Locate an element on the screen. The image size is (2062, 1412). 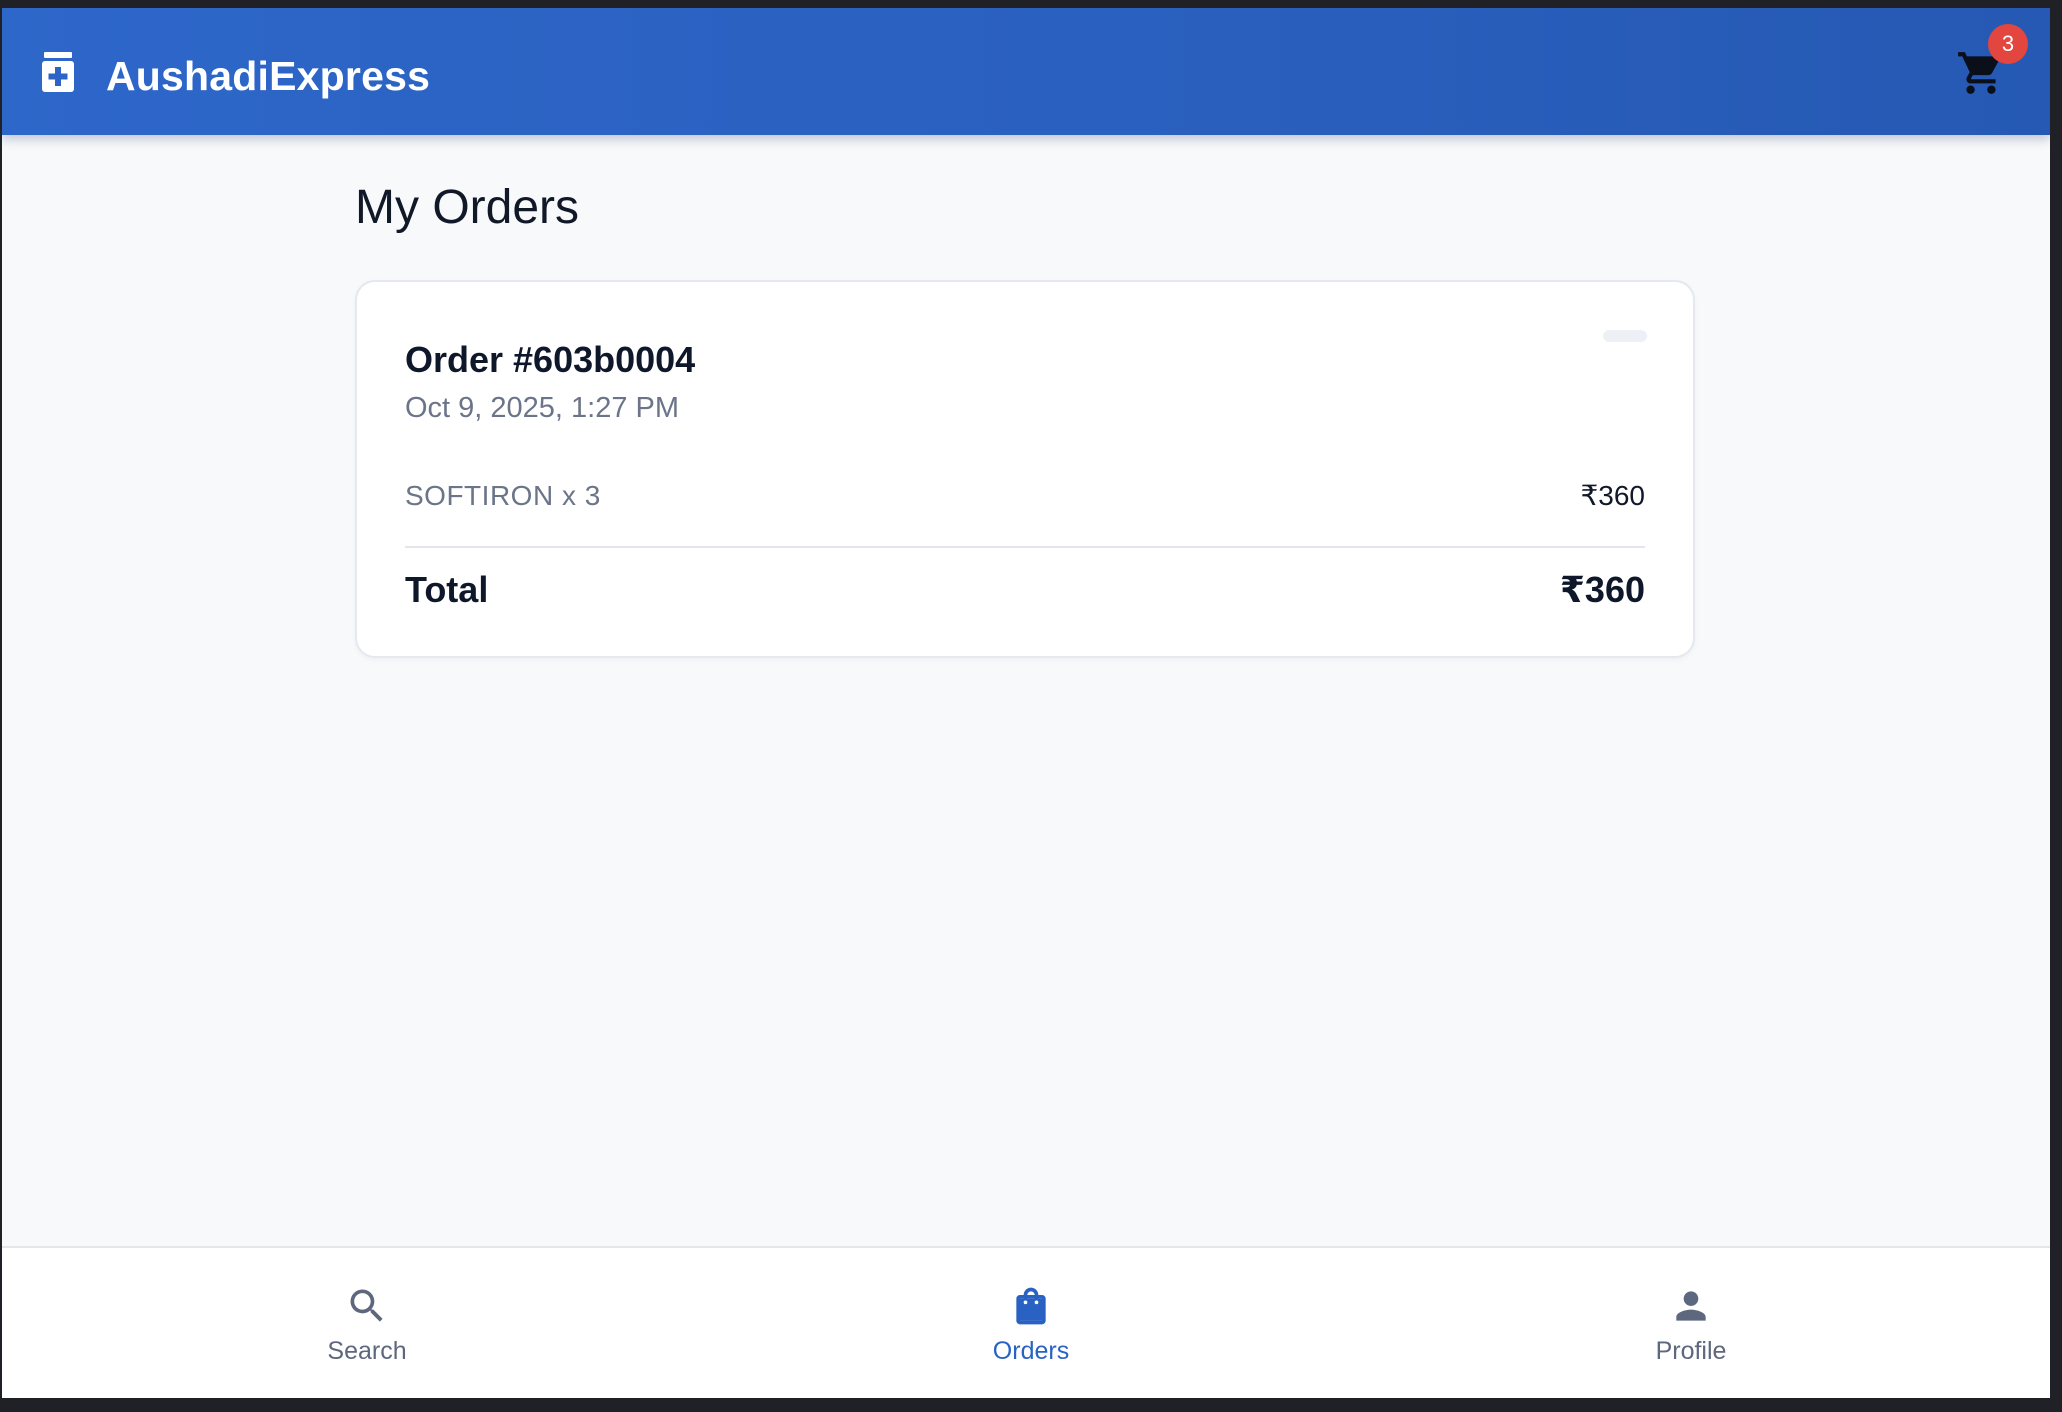
medicine-bottle-icon is located at coordinates (58, 72).